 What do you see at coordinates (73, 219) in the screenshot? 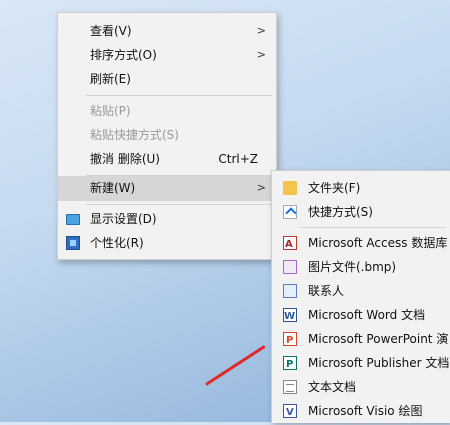
I see `display-icon` at bounding box center [73, 219].